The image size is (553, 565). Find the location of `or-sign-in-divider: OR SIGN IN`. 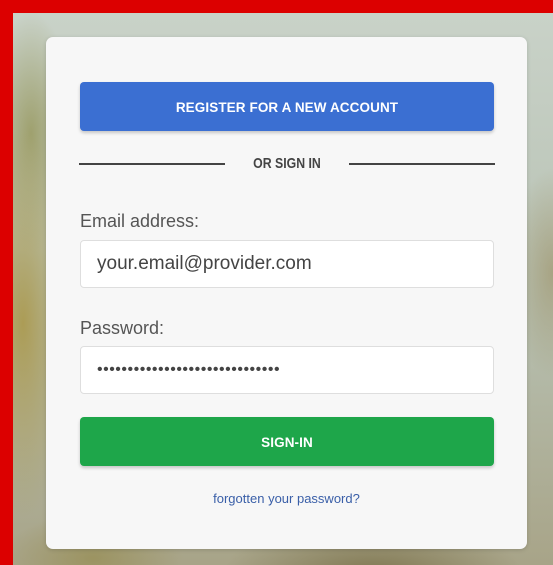

or-sign-in-divider: OR SIGN IN is located at coordinates (287, 164).